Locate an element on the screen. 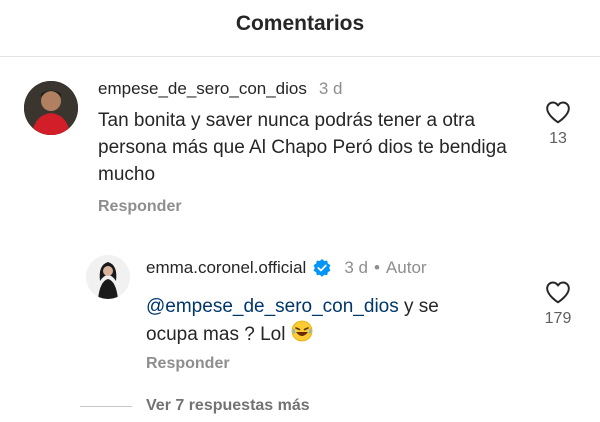 This screenshot has height=422, width=600. header-divider is located at coordinates (300, 56).